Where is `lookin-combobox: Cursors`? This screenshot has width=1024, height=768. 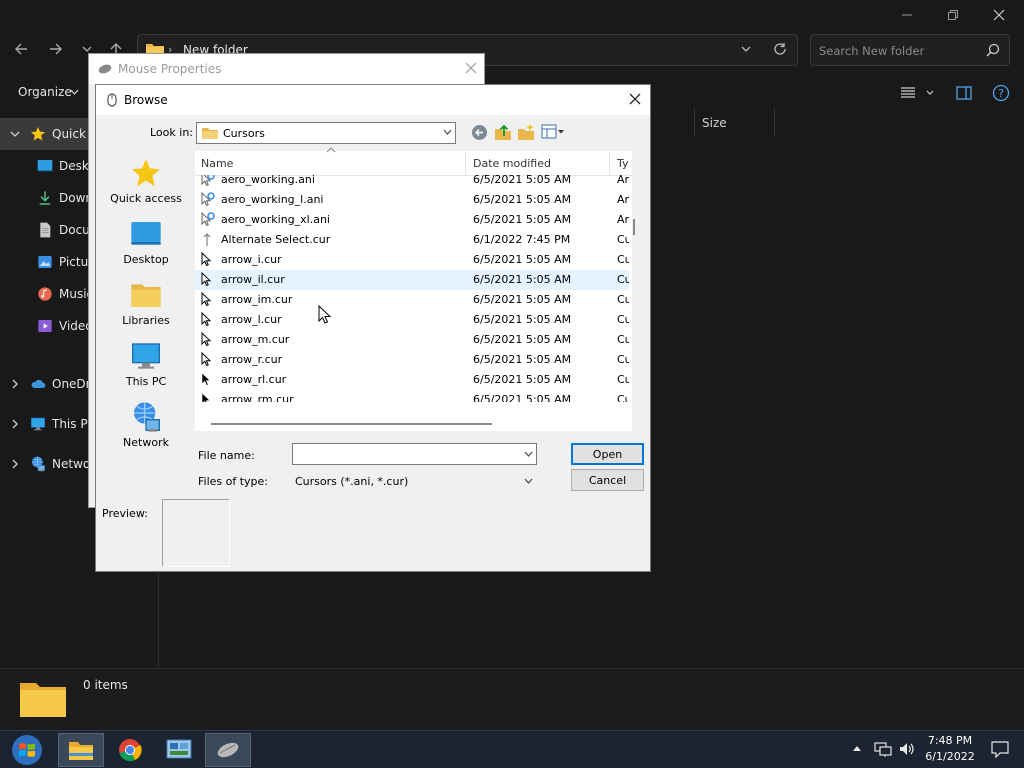 lookin-combobox: Cursors is located at coordinates (326, 133).